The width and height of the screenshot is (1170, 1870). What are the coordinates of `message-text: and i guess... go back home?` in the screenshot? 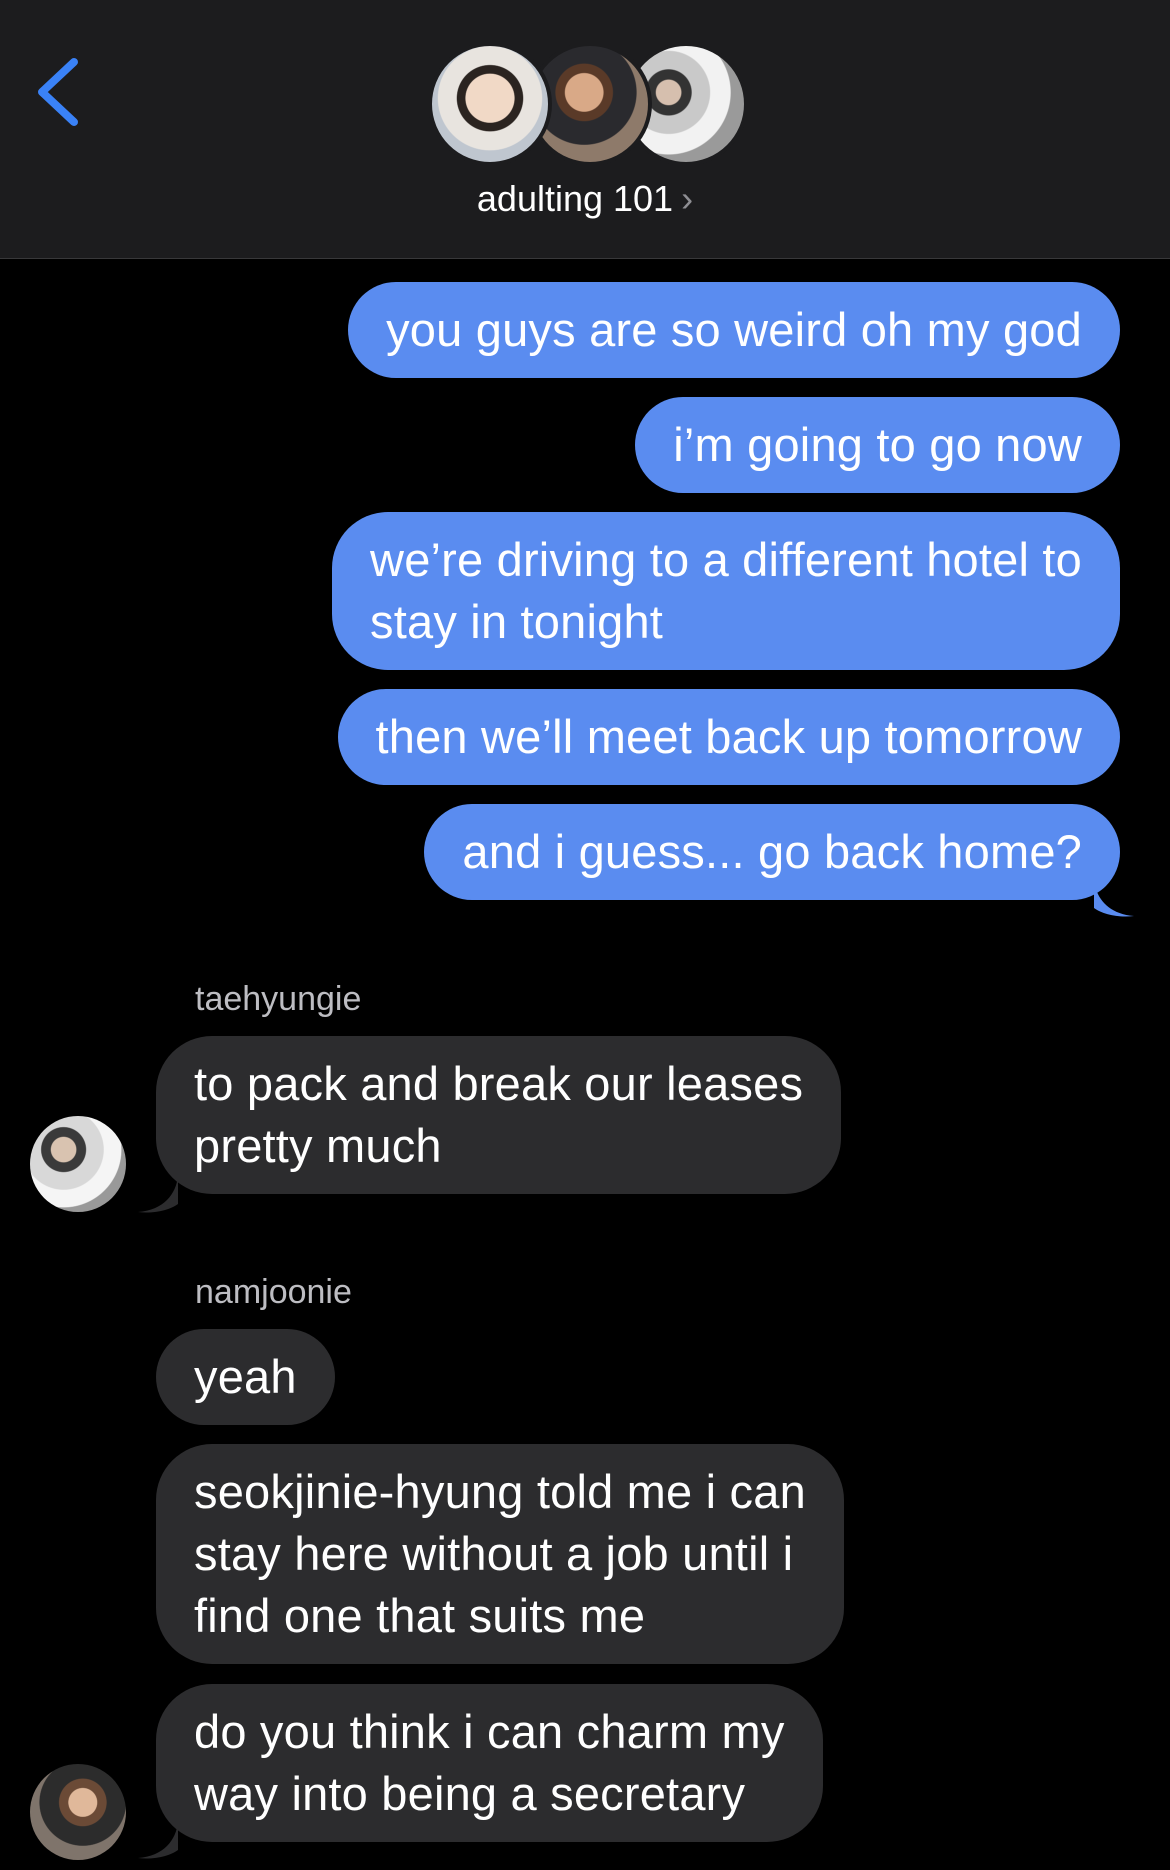 It's located at (772, 851).